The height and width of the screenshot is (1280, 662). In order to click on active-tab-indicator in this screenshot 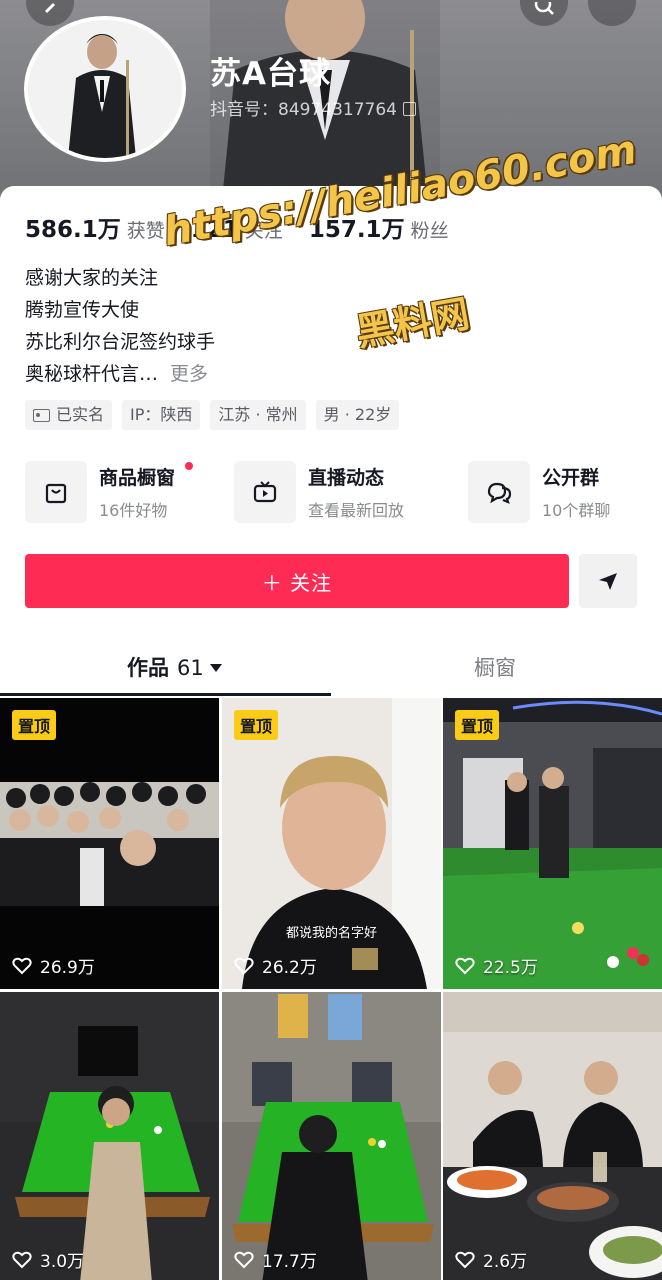, I will do `click(165, 694)`.